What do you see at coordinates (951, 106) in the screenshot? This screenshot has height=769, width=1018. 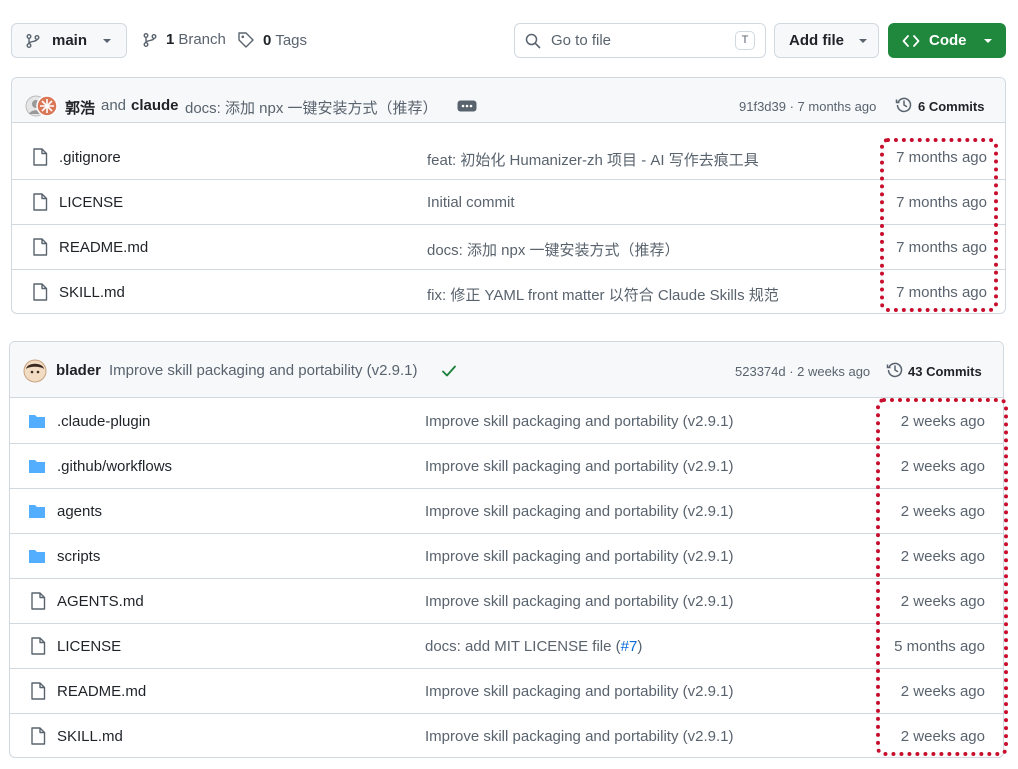 I see `commits-count-link: 6 Commits` at bounding box center [951, 106].